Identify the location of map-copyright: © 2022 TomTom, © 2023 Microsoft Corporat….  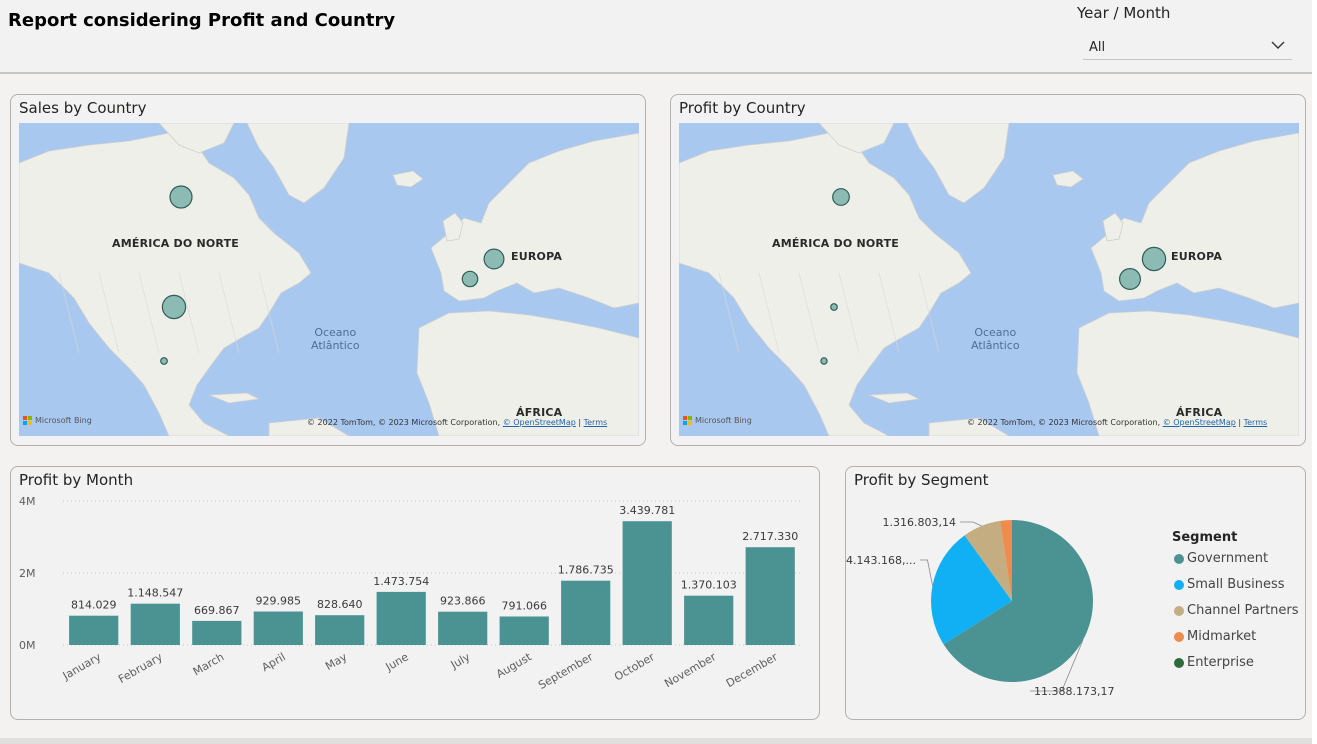
(457, 422).